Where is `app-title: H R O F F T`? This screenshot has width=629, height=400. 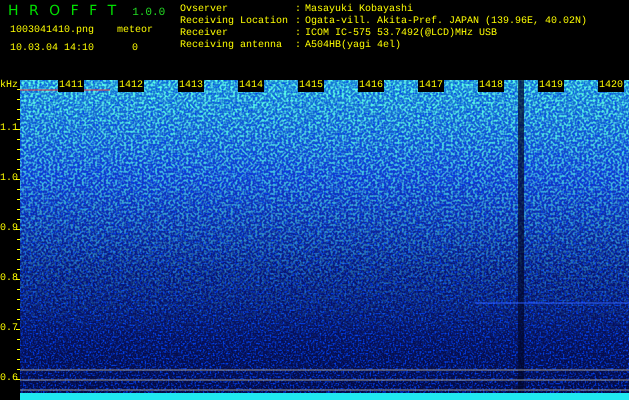
app-title: H R O F F T is located at coordinates (63, 11).